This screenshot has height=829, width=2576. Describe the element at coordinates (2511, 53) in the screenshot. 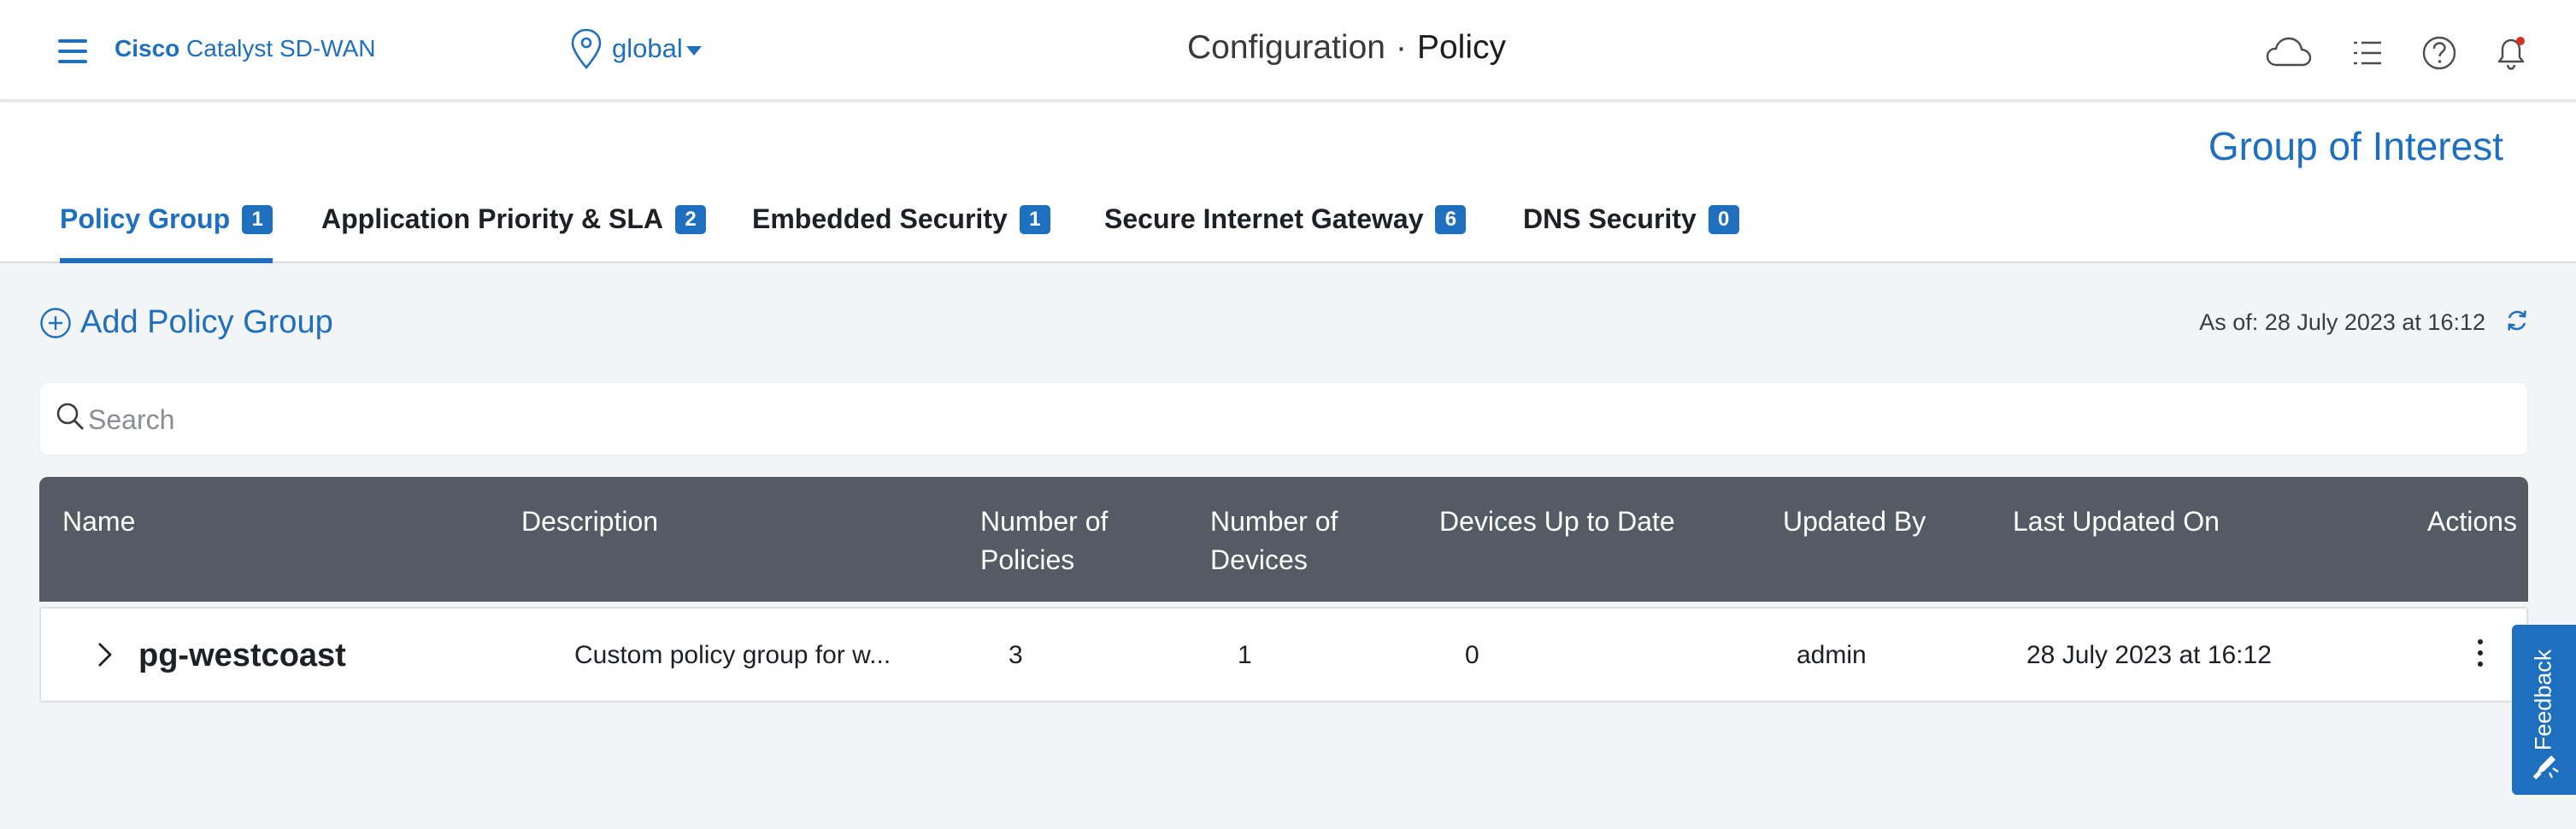

I see `notification-bell-icon` at that location.